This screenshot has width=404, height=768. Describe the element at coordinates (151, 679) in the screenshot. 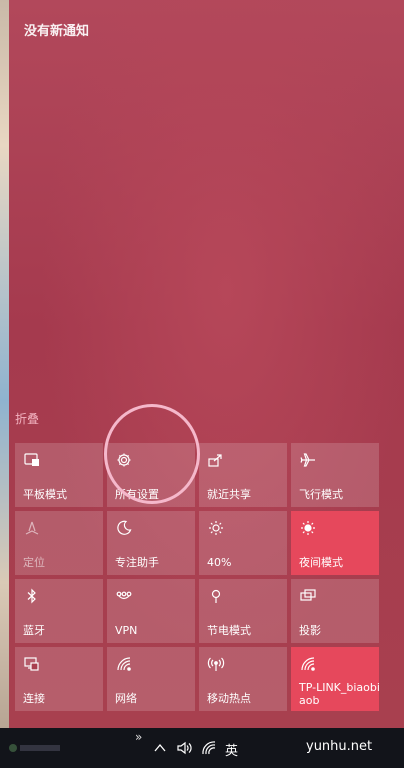

I see `tile-network: 网络` at that location.